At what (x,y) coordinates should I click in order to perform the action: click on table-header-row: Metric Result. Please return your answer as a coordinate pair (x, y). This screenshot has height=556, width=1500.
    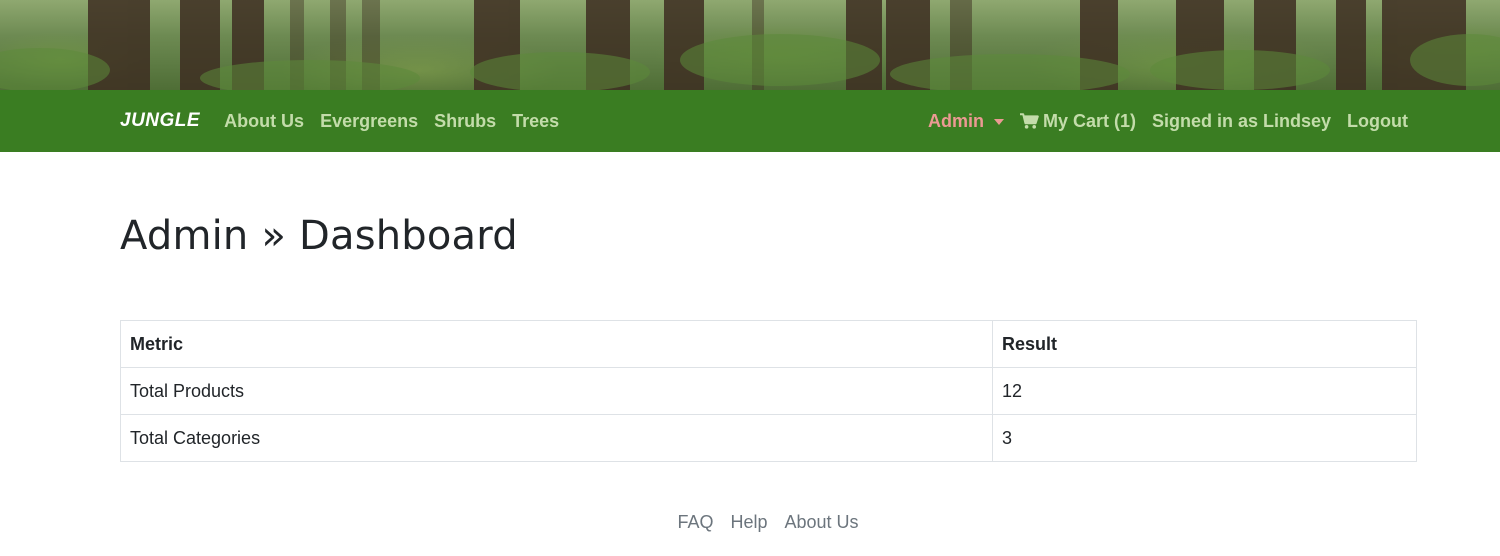
    Looking at the image, I should click on (768, 344).